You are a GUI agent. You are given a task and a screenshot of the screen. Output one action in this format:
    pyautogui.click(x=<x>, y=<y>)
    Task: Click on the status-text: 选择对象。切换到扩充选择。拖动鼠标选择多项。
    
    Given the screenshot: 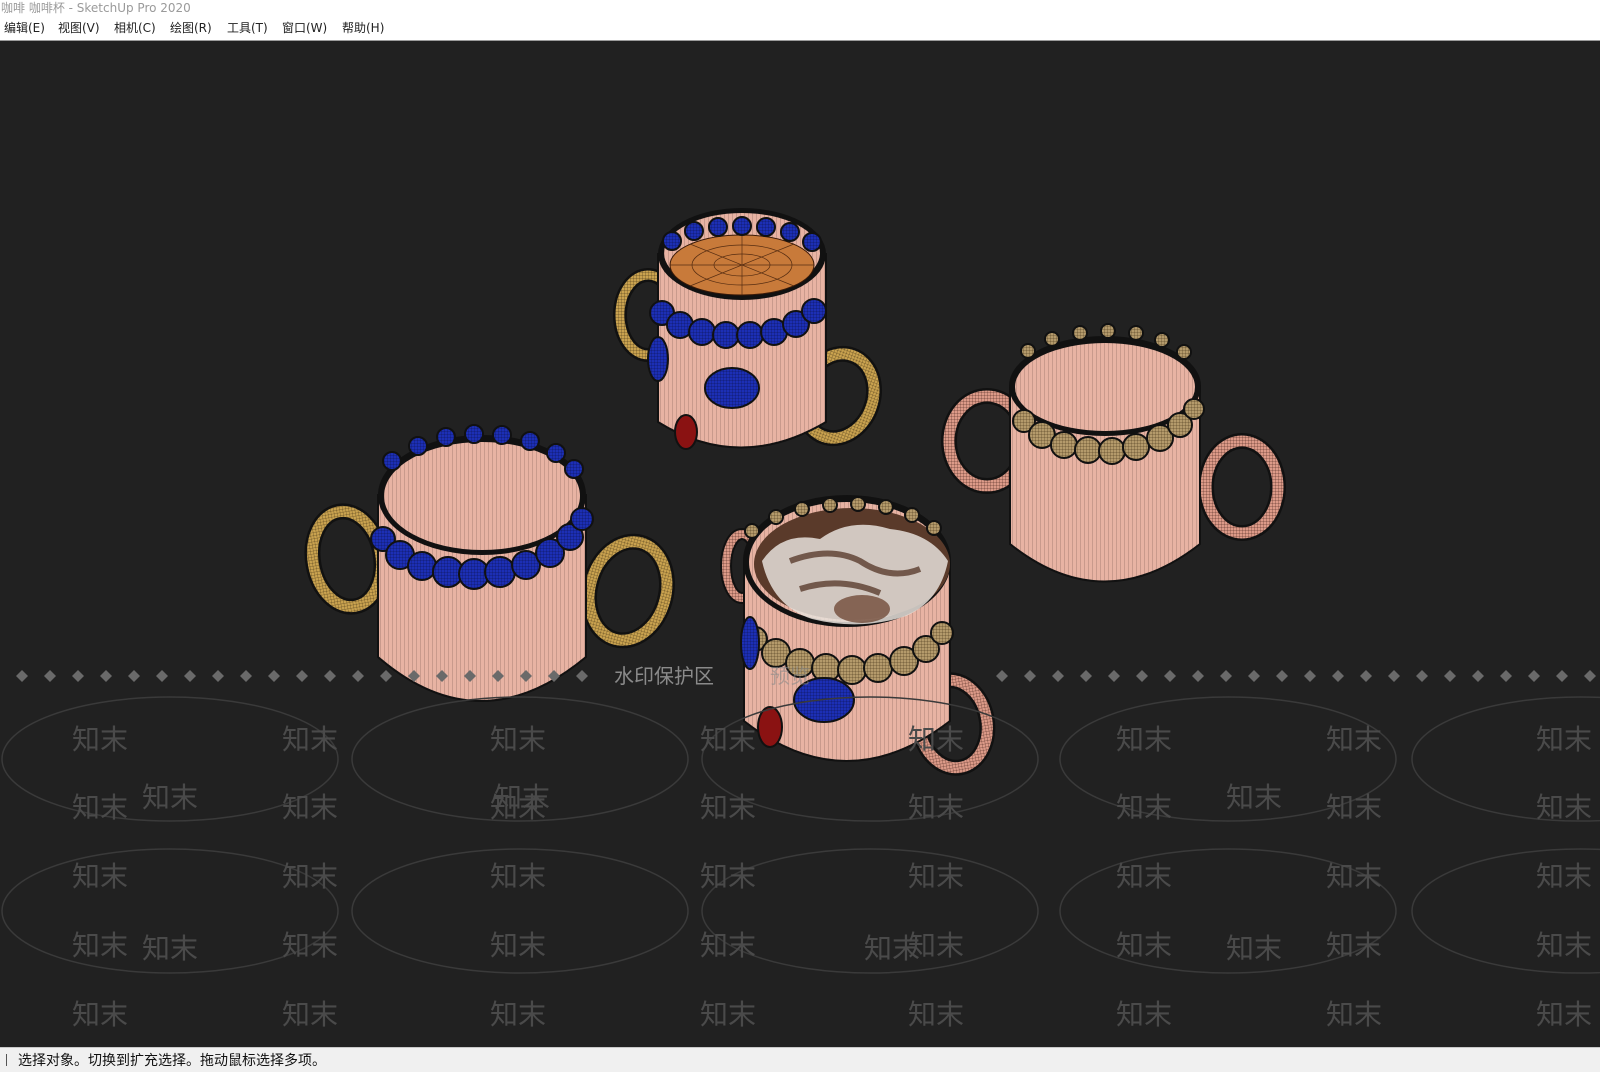 What is the action you would take?
    pyautogui.click(x=172, y=1061)
    